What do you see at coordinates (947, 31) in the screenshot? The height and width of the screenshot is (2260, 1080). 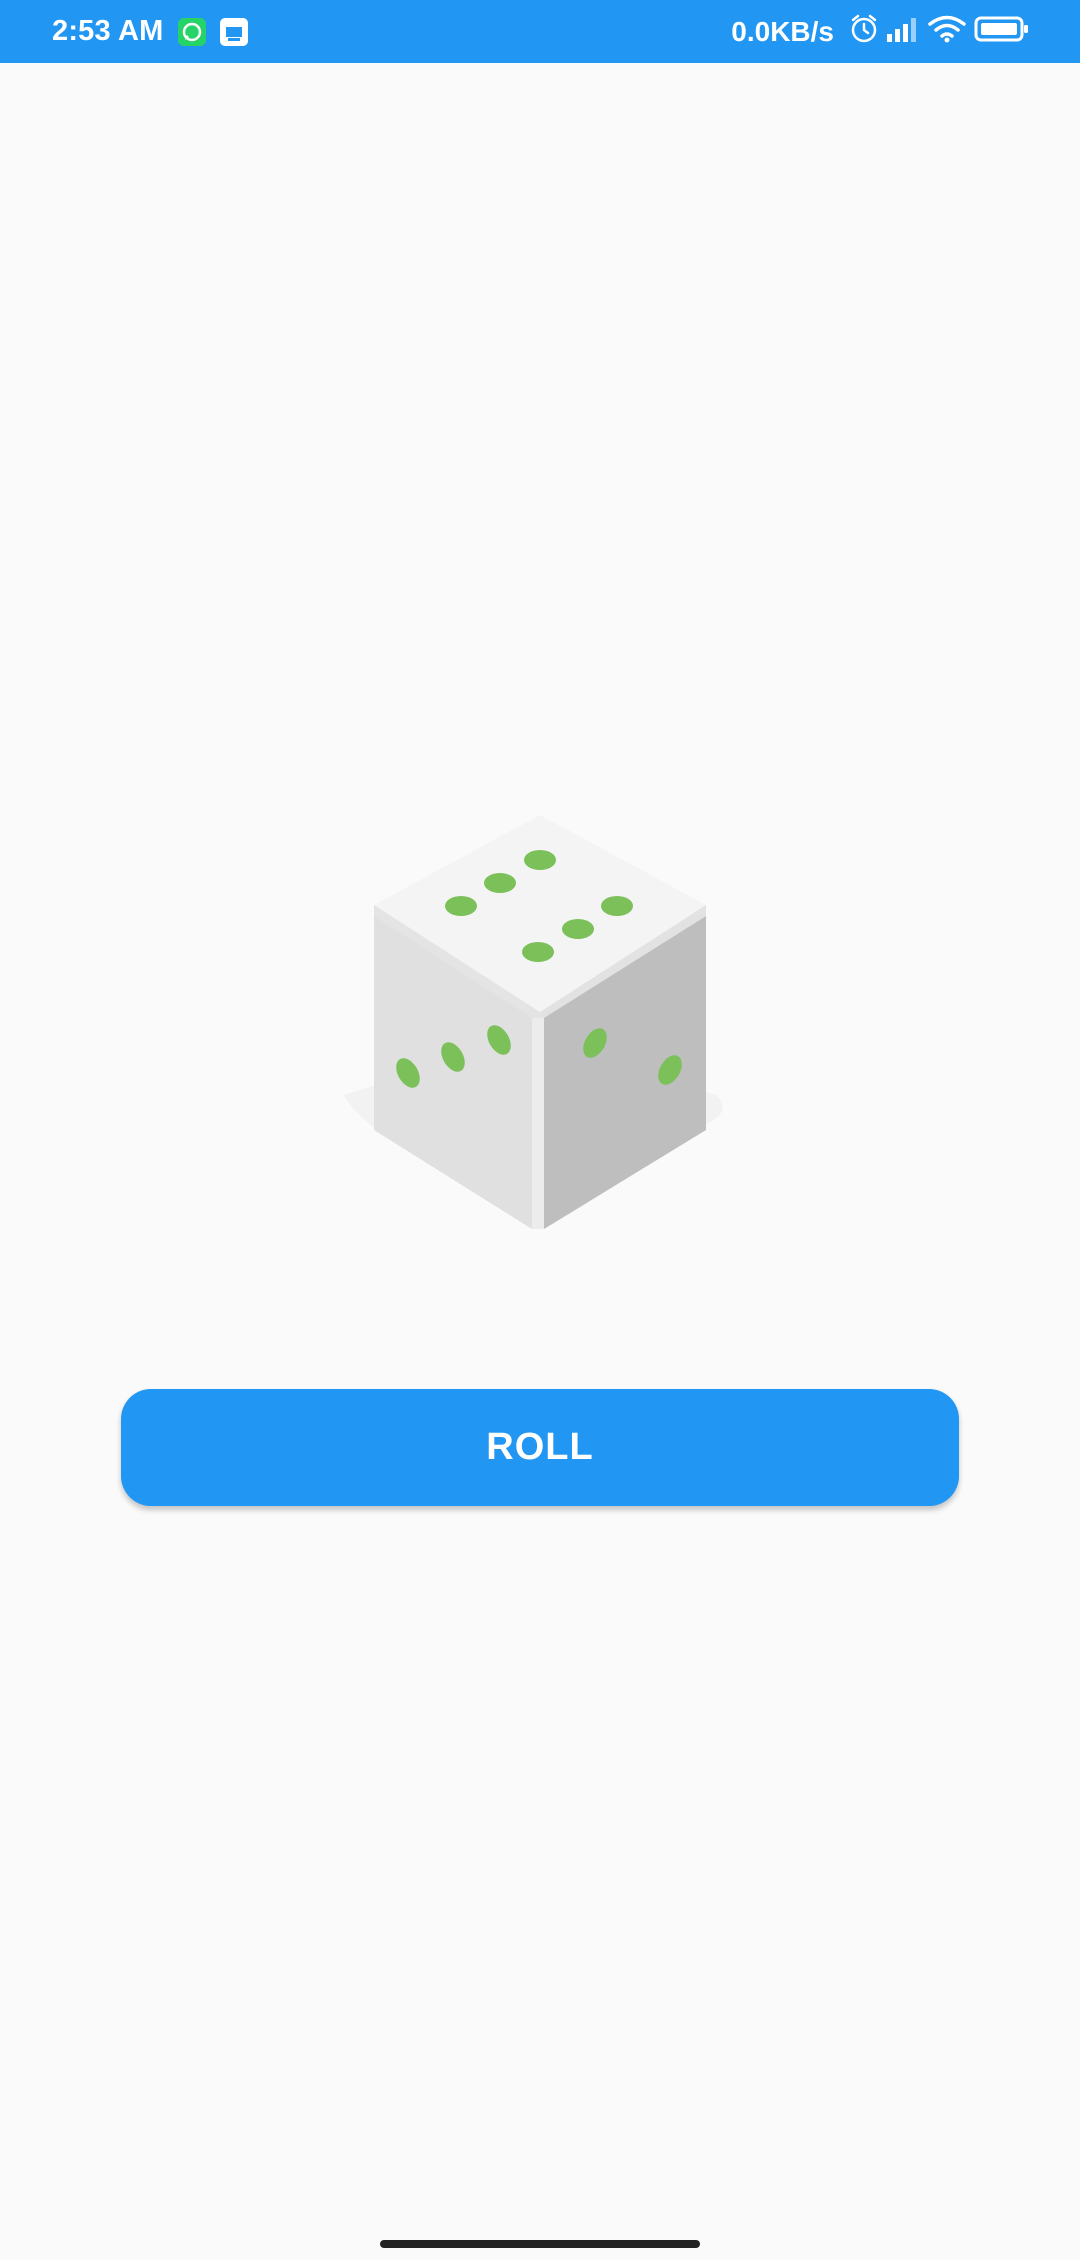 I see `wifi-icon` at bounding box center [947, 31].